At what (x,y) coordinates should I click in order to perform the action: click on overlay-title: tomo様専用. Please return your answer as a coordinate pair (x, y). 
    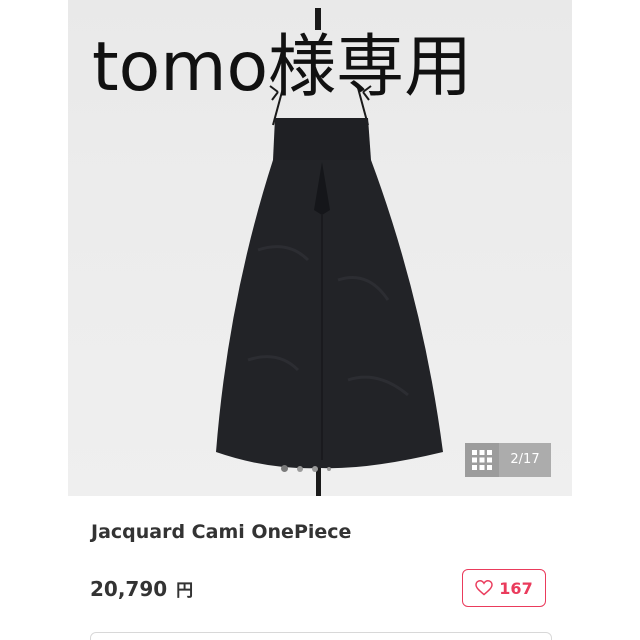
    Looking at the image, I should click on (282, 67).